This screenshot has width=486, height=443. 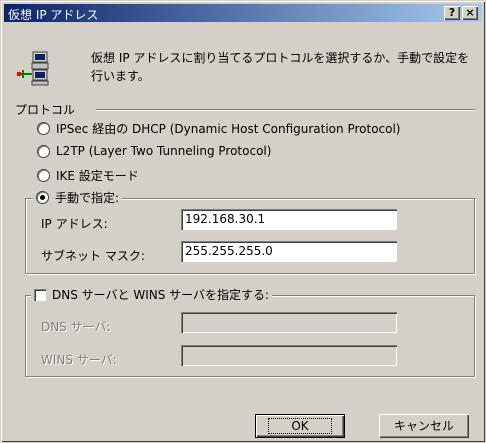 I want to click on radio-l2tp: L2TP (Layer Two Tunneling Protocol), so click(x=154, y=151).